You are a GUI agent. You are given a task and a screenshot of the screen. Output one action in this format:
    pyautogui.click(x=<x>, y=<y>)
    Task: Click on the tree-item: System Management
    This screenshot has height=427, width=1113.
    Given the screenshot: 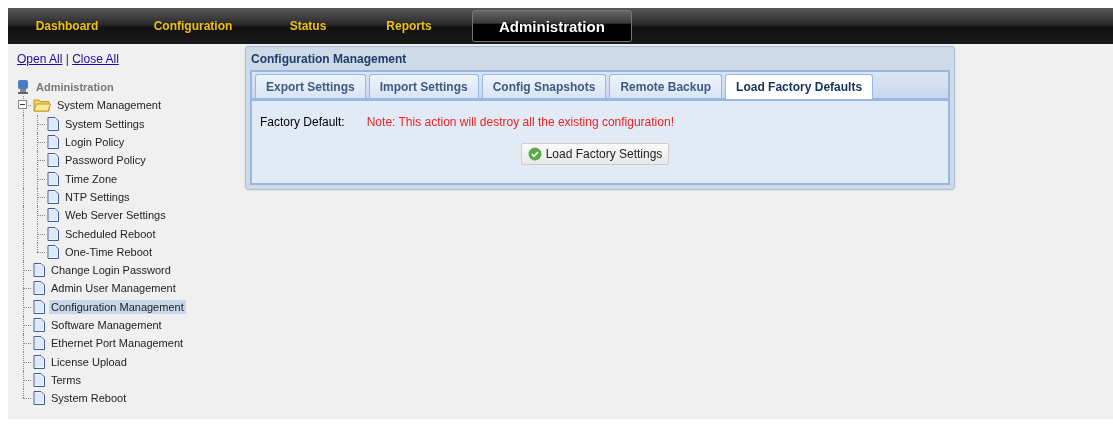 What is the action you would take?
    pyautogui.click(x=109, y=105)
    